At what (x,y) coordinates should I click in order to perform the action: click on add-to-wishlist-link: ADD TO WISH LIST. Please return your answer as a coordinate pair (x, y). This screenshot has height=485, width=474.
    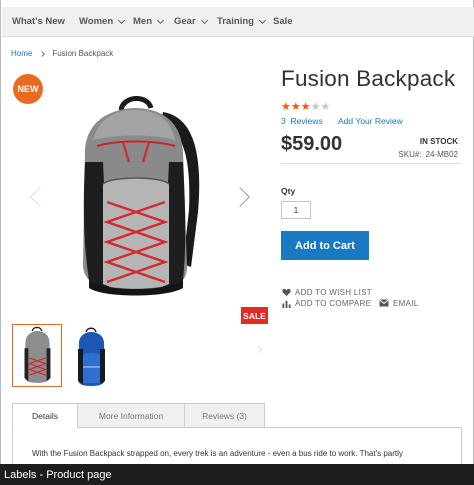
    Looking at the image, I should click on (326, 292).